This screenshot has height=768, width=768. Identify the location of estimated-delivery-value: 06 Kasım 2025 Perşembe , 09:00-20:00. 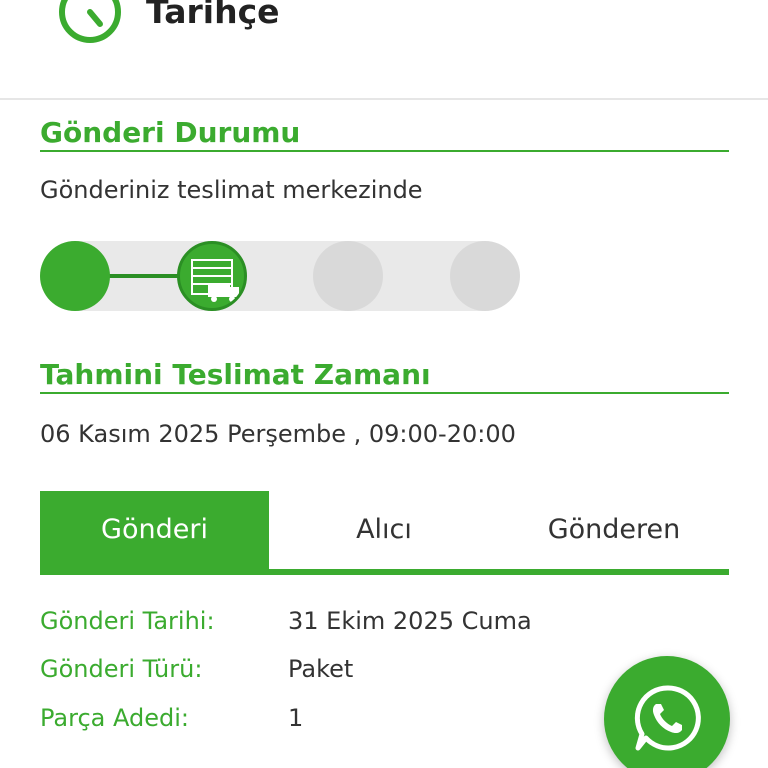
(278, 434).